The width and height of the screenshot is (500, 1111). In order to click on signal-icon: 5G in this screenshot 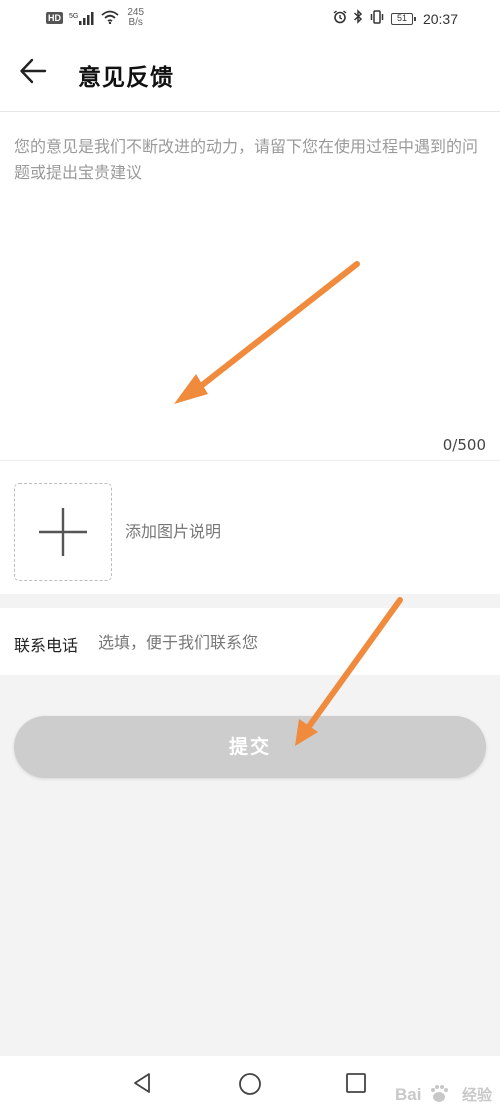, I will do `click(82, 18)`.